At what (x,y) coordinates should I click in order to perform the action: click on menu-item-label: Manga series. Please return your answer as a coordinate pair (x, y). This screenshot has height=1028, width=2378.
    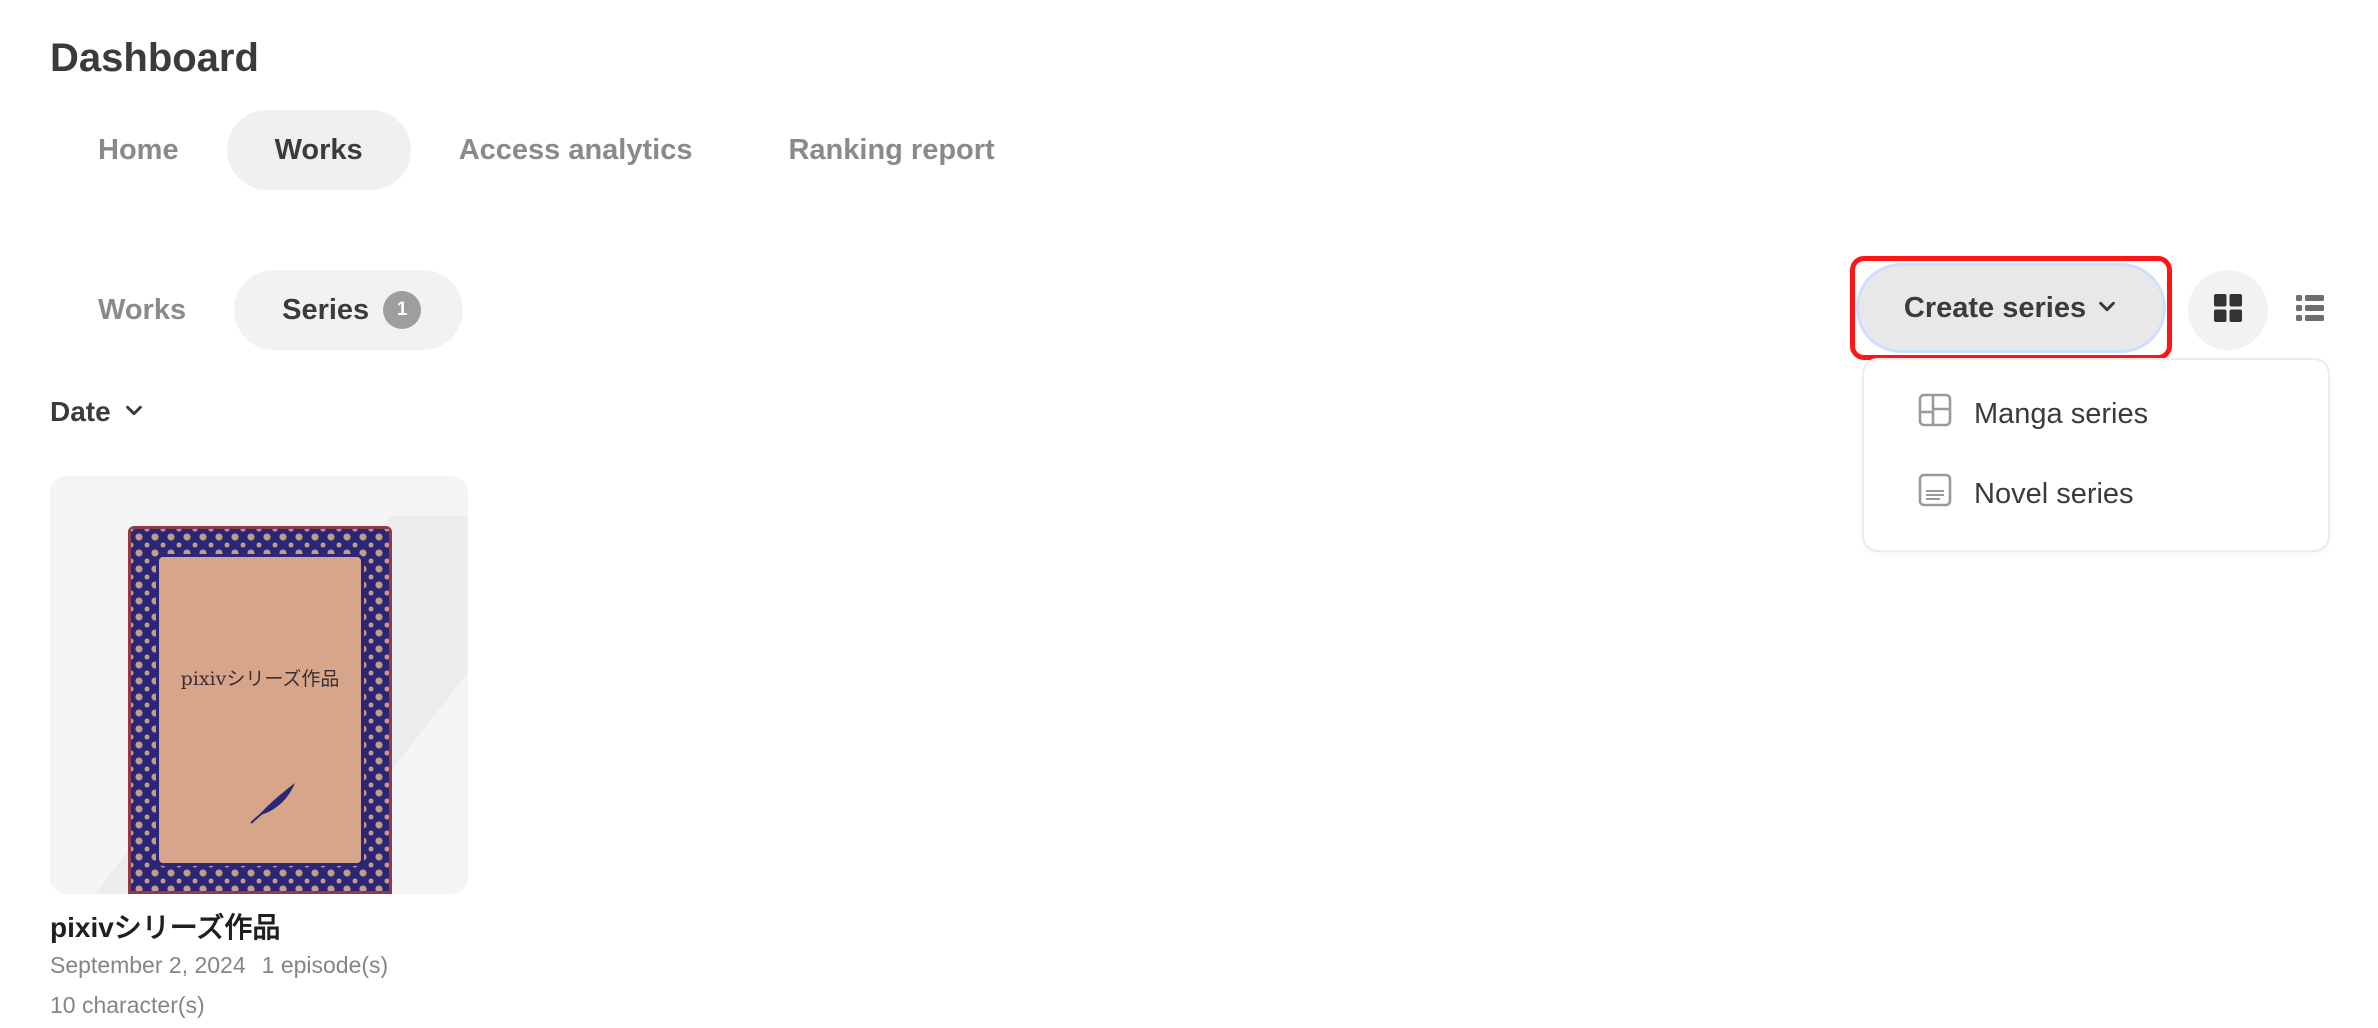
    Looking at the image, I should click on (2061, 413).